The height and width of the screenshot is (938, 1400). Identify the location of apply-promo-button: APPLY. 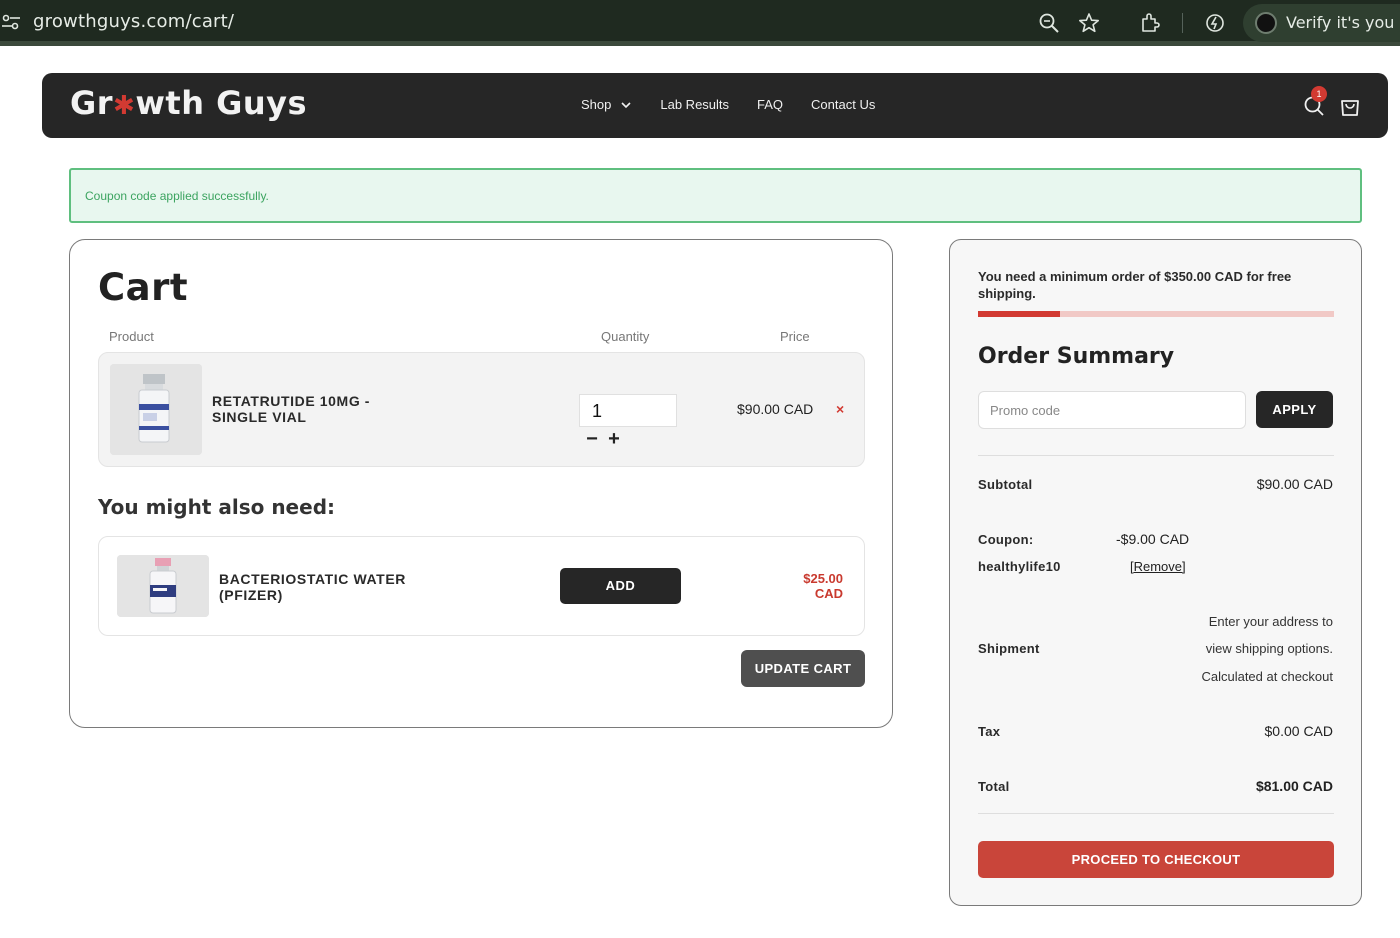
(1294, 409).